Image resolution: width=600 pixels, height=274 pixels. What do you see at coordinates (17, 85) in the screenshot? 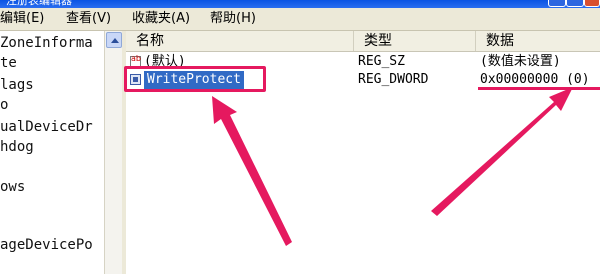
I see `tree-item: lags` at bounding box center [17, 85].